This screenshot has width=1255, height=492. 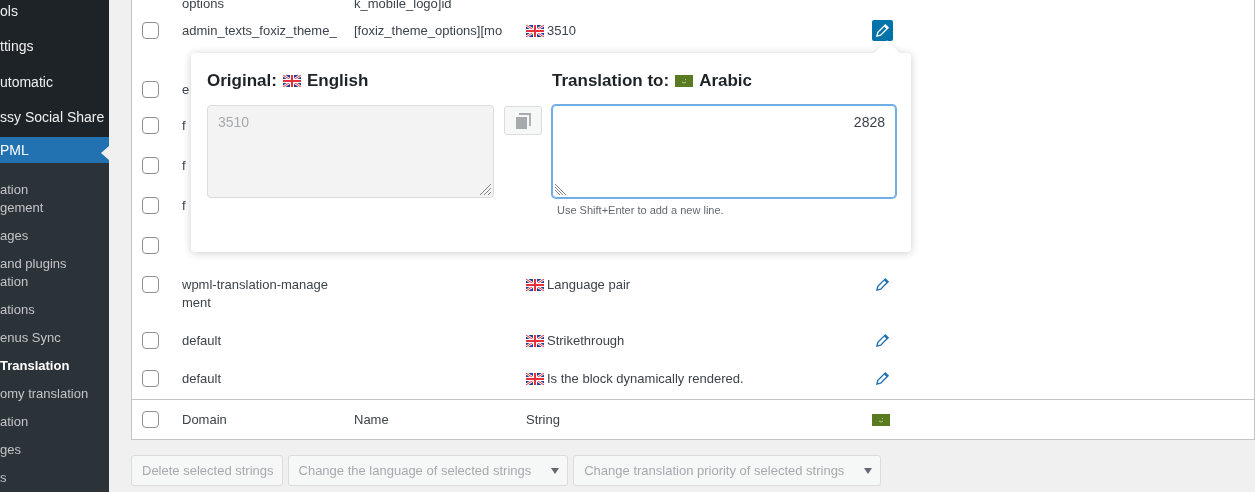 I want to click on submenu-item: ation, so click(x=54, y=422).